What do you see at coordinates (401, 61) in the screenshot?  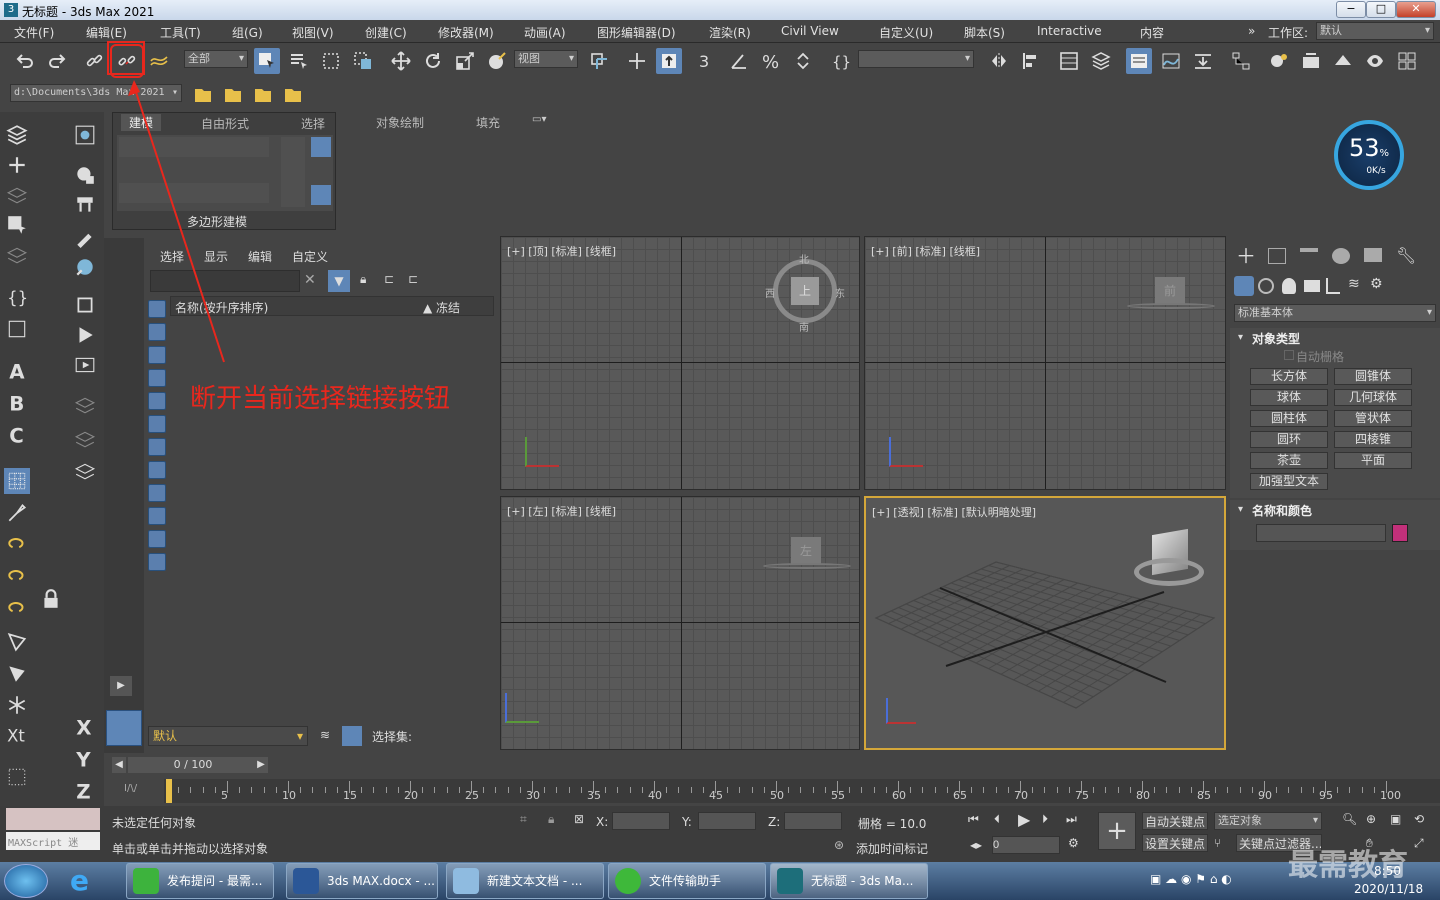 I see `move-icon` at bounding box center [401, 61].